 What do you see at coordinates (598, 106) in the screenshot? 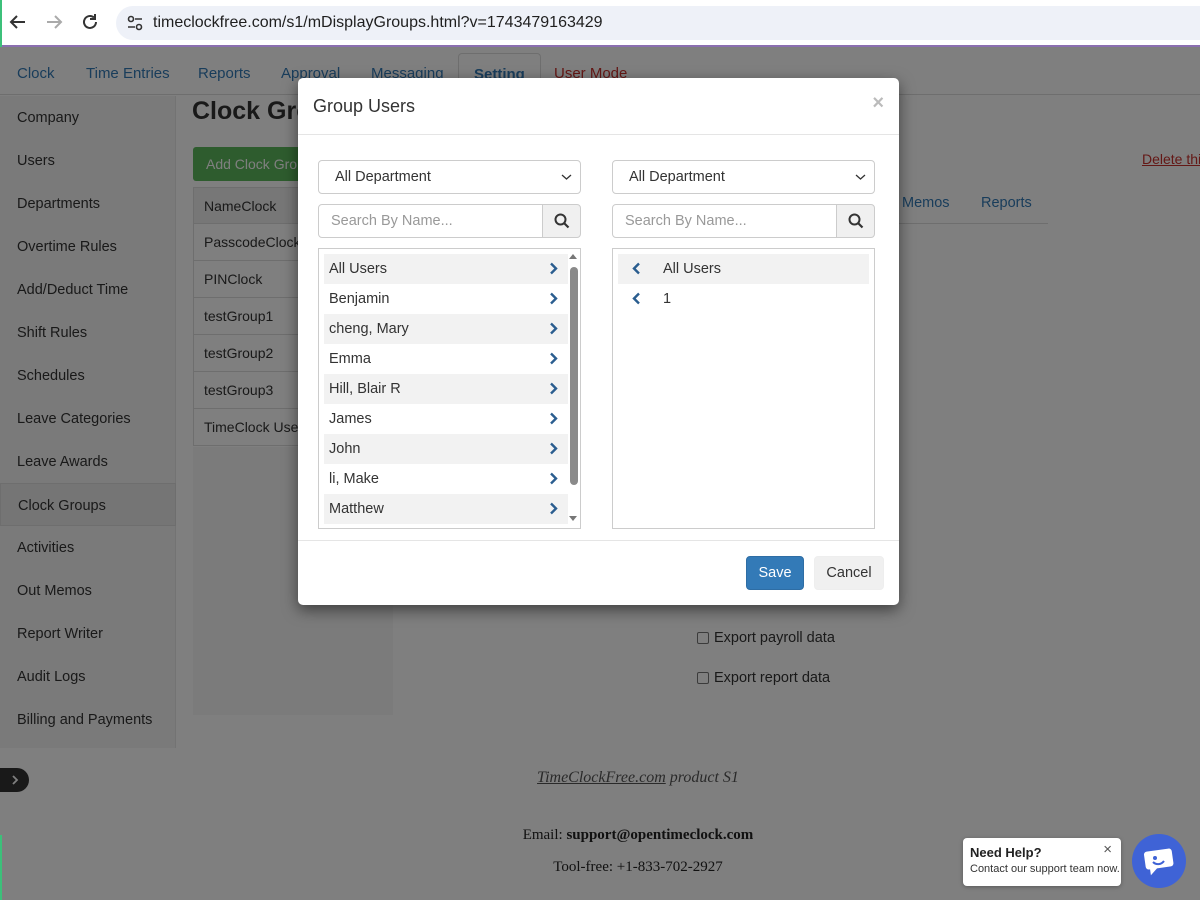
I see `modal-header: Group Users ×` at bounding box center [598, 106].